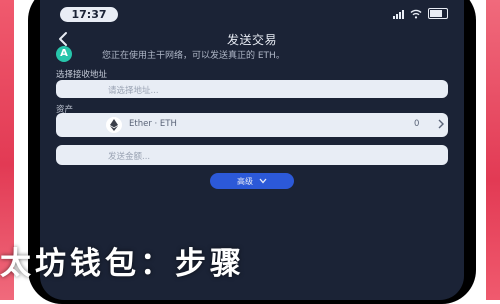 The height and width of the screenshot is (304, 500). I want to click on wifi-icon, so click(416, 13).